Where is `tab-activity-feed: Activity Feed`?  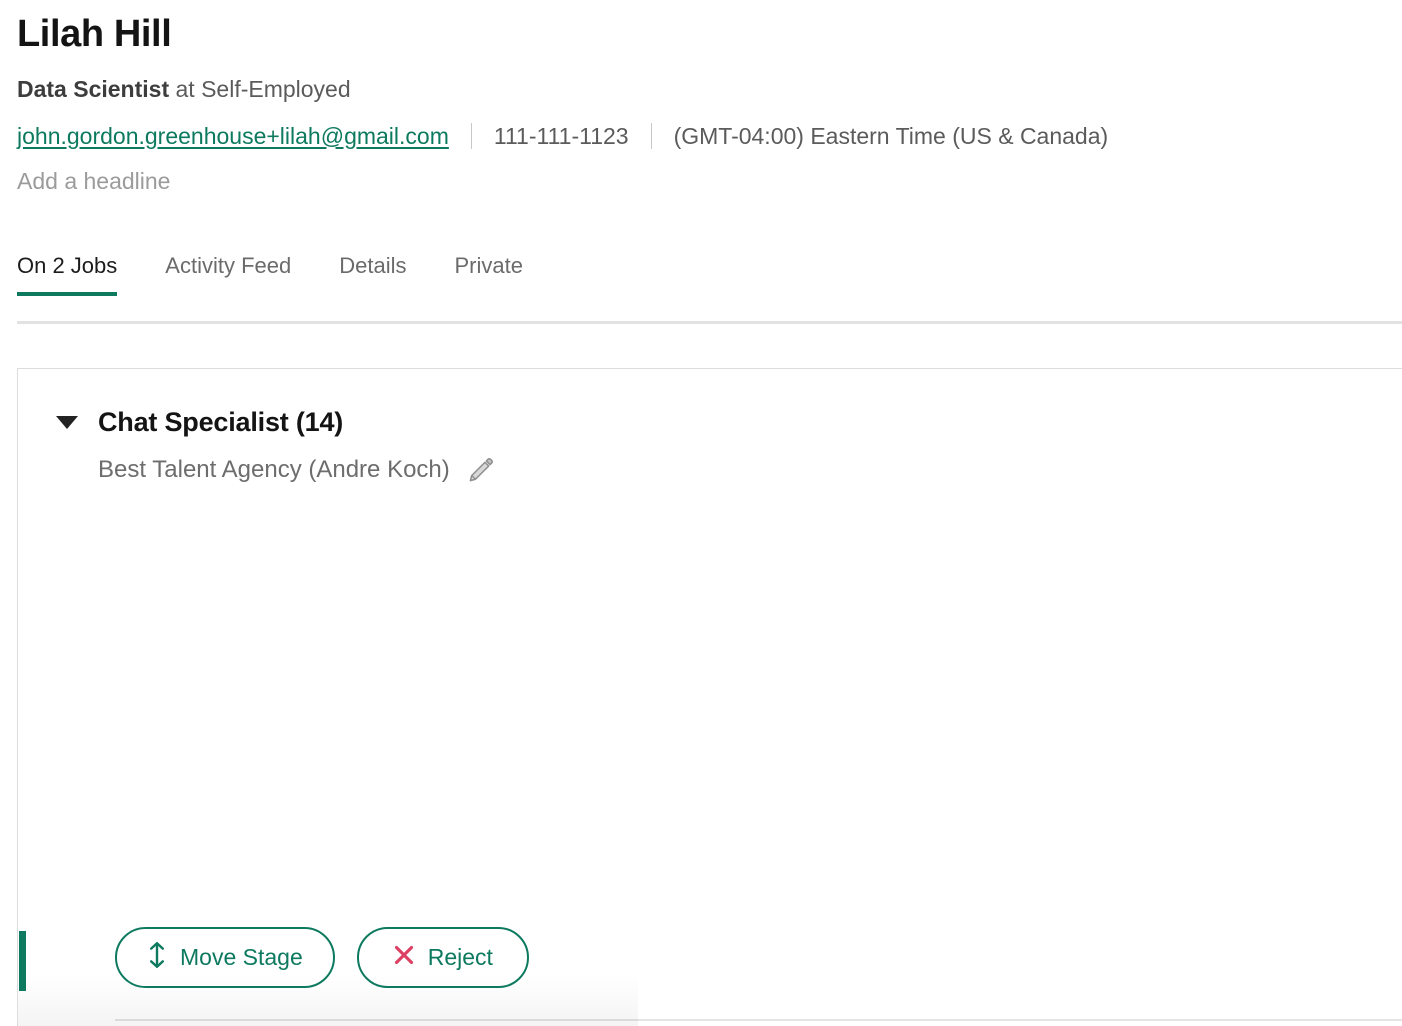
tab-activity-feed: Activity Feed is located at coordinates (230, 275).